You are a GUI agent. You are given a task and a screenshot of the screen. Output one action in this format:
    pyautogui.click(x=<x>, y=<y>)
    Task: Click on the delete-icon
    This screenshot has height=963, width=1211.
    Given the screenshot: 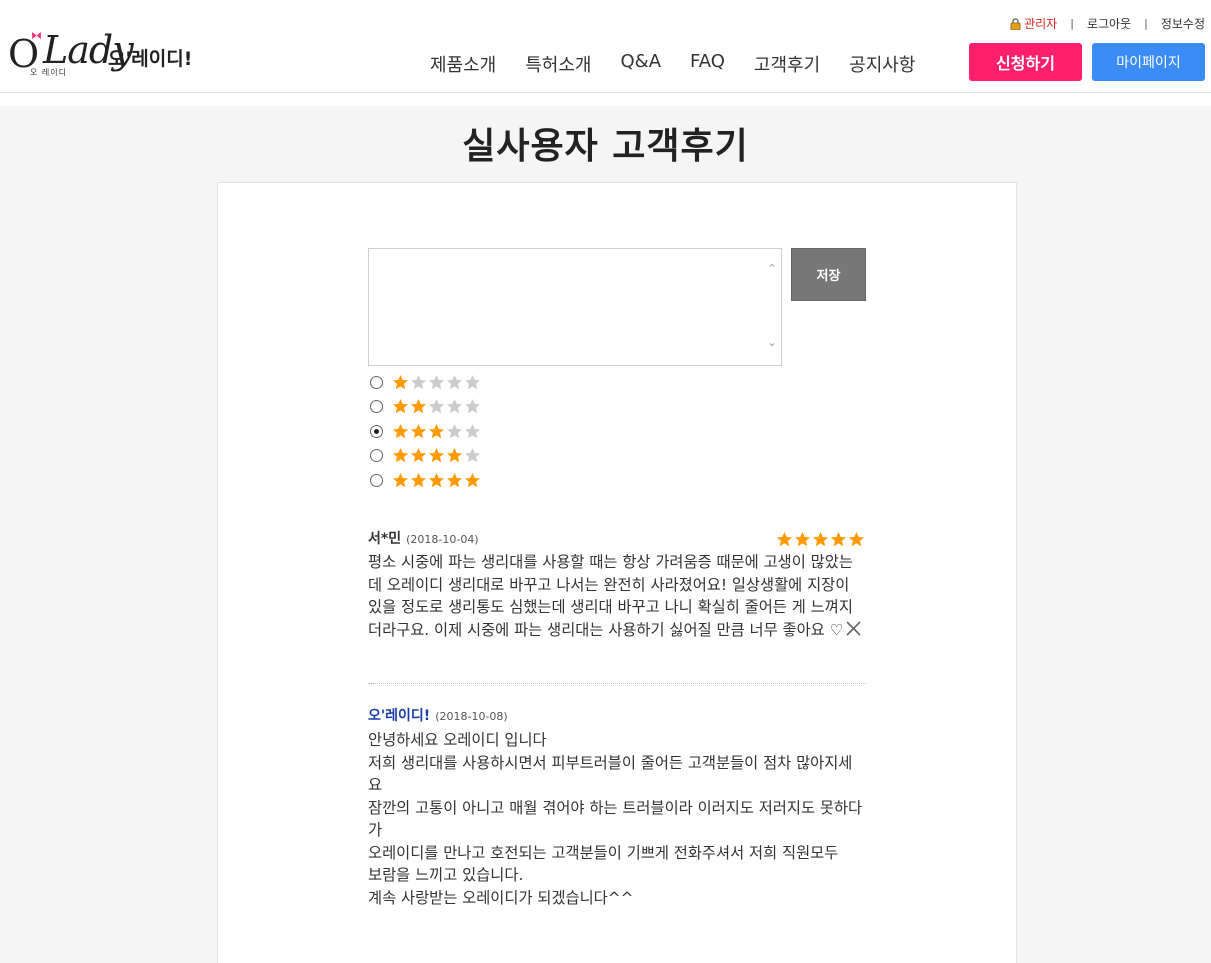 What is the action you would take?
    pyautogui.click(x=853, y=628)
    